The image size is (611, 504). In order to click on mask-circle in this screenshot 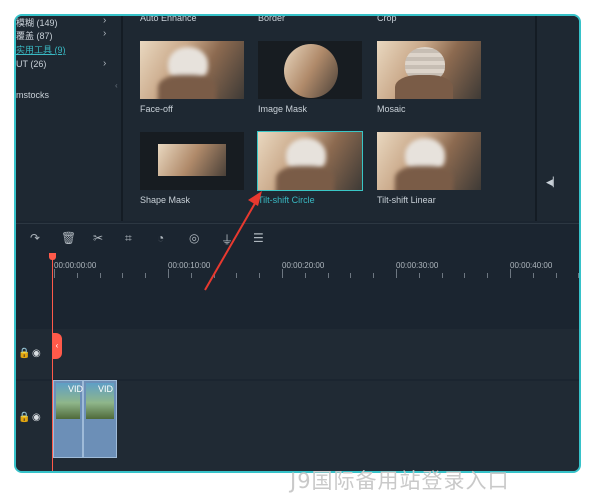, I will do `click(311, 71)`.